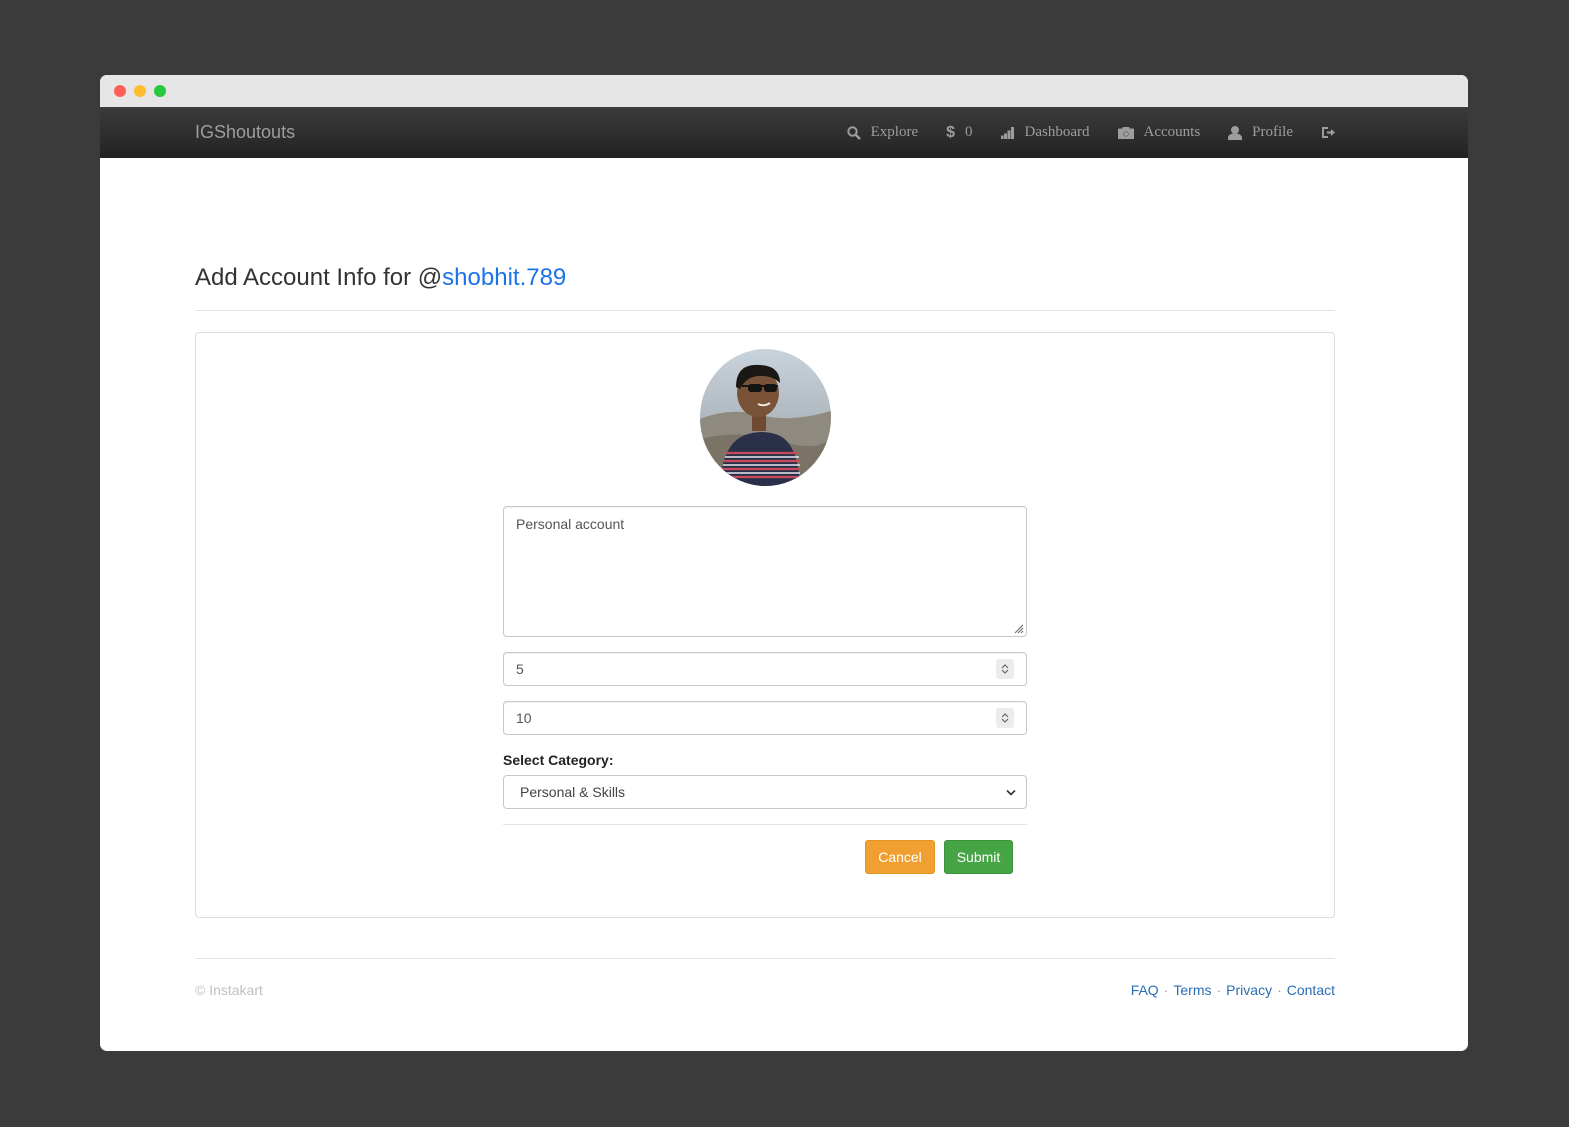 The height and width of the screenshot is (1127, 1569). Describe the element at coordinates (765, 824) in the screenshot. I see `form-divider` at that location.